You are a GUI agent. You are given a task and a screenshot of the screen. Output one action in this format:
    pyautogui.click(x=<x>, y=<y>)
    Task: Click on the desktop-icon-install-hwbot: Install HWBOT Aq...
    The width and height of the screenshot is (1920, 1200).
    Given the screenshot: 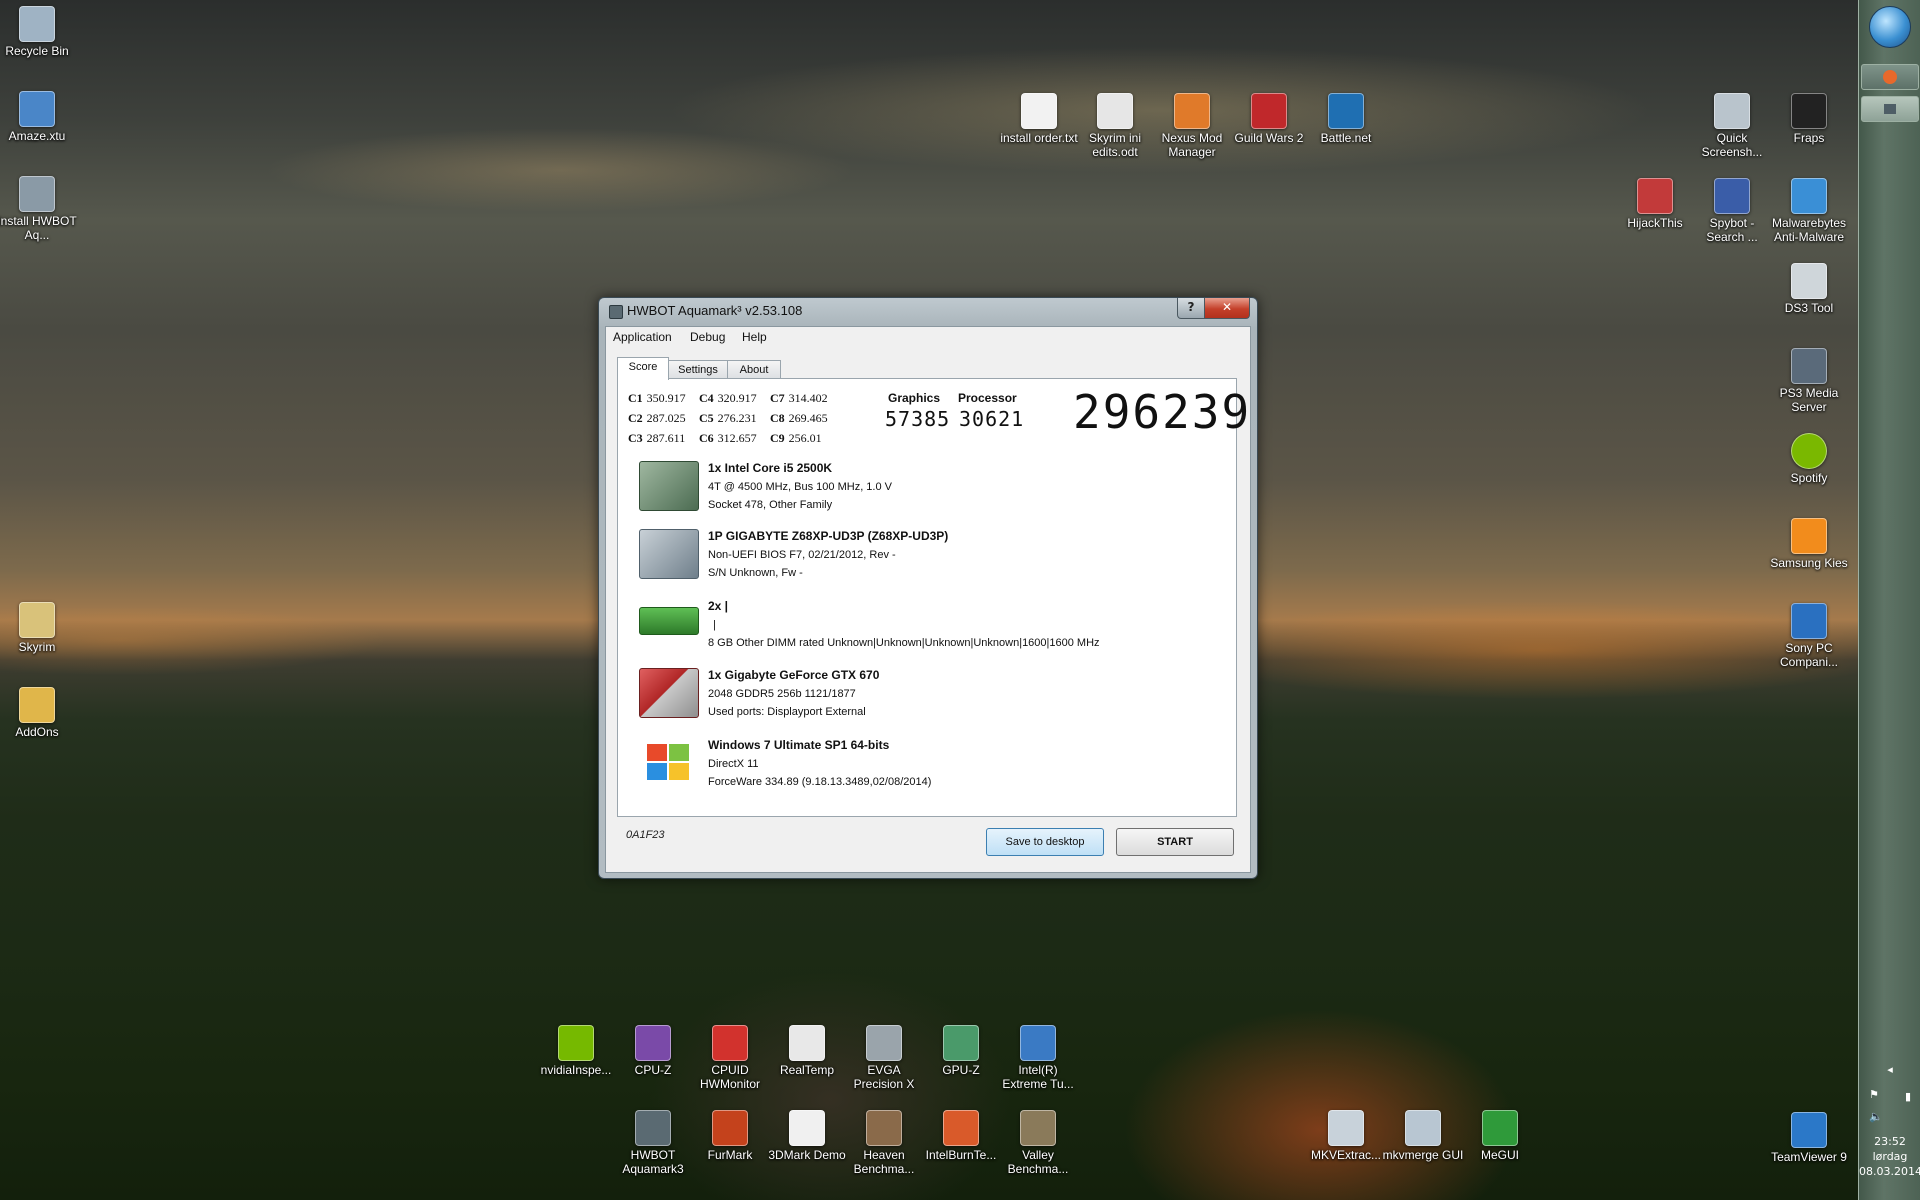 What is the action you would take?
    pyautogui.click(x=39, y=209)
    